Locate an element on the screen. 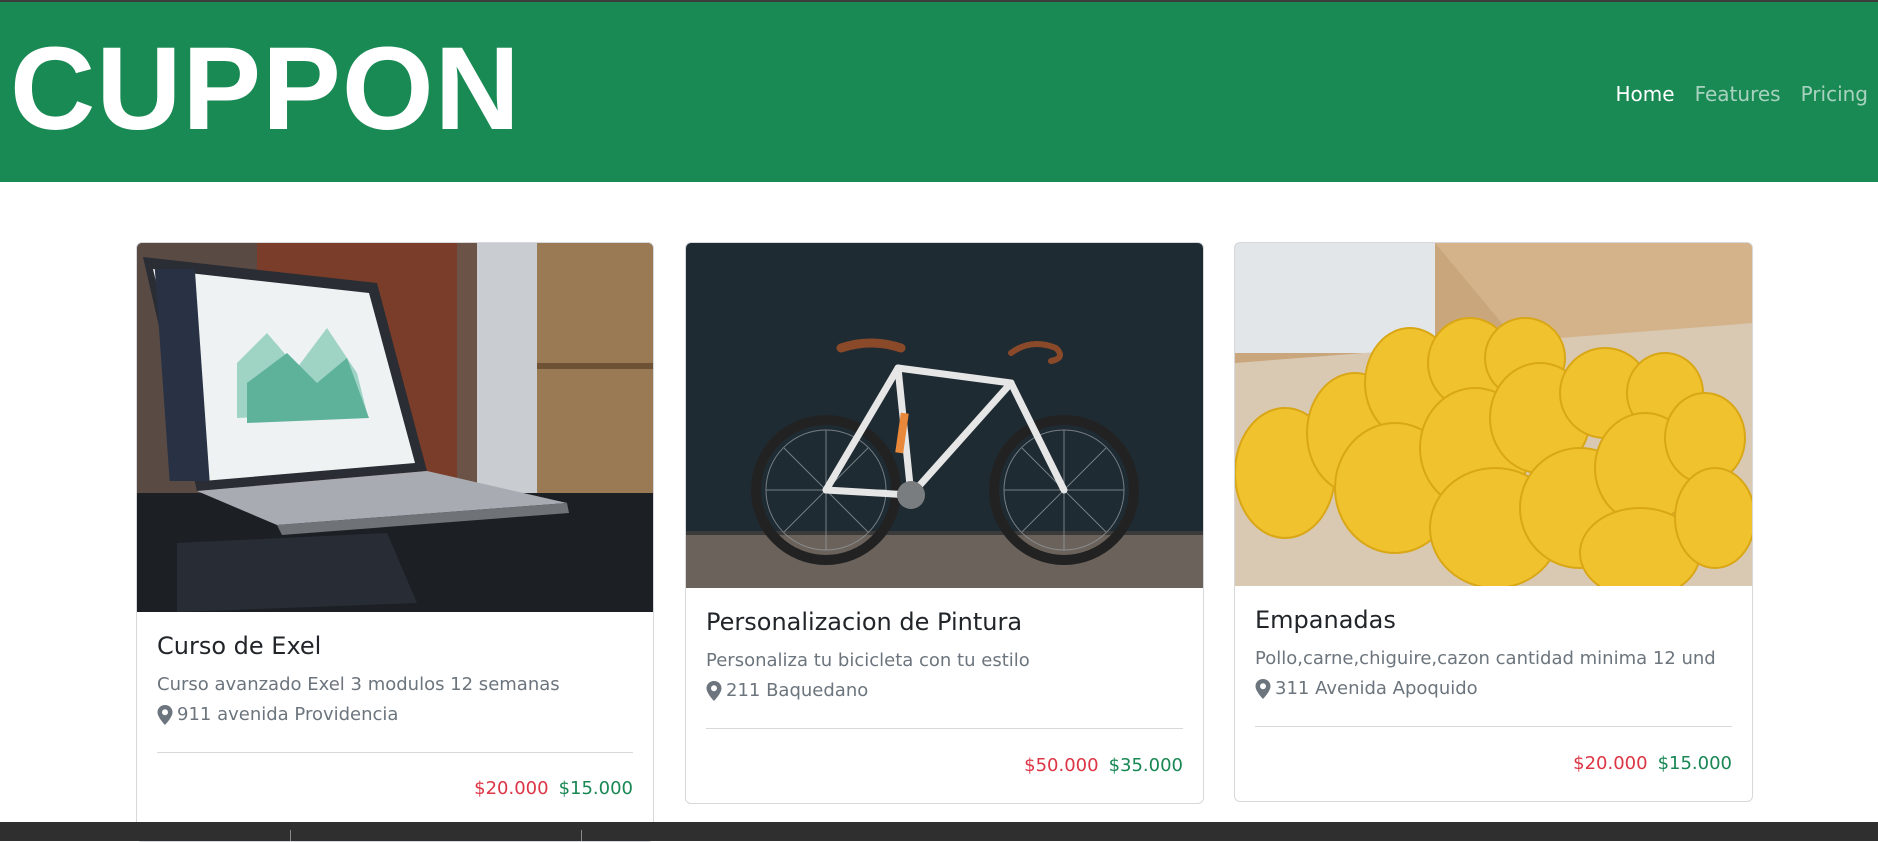  card-title: Curso de Exel is located at coordinates (239, 646).